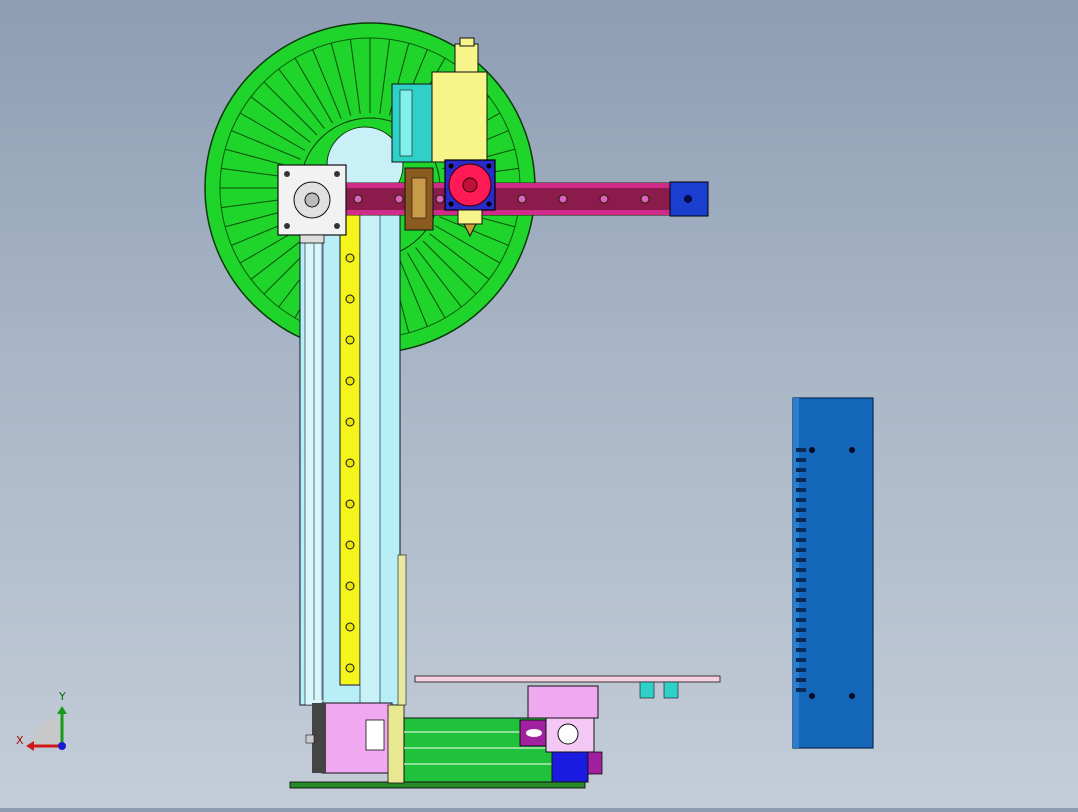 The image size is (1078, 812). Describe the element at coordinates (20, 740) in the screenshot. I see `axis-x-label: X` at that location.